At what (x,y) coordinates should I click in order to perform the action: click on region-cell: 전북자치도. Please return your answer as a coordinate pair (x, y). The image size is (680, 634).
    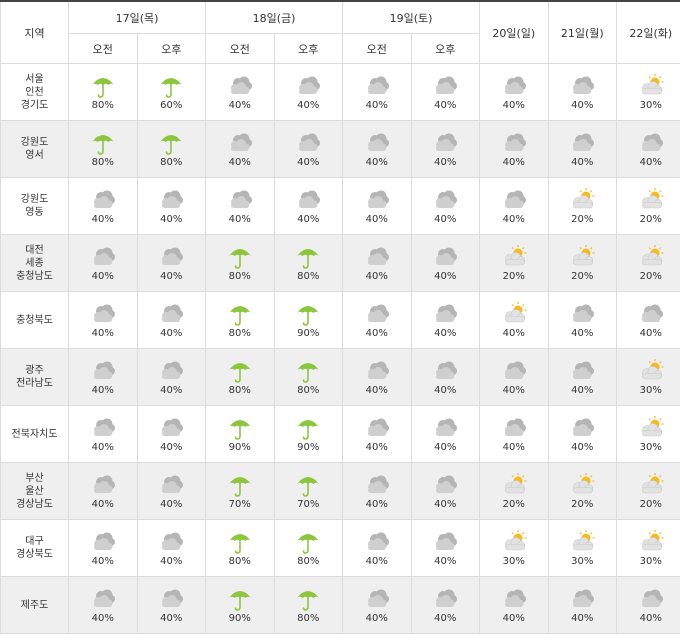
    Looking at the image, I should click on (35, 434).